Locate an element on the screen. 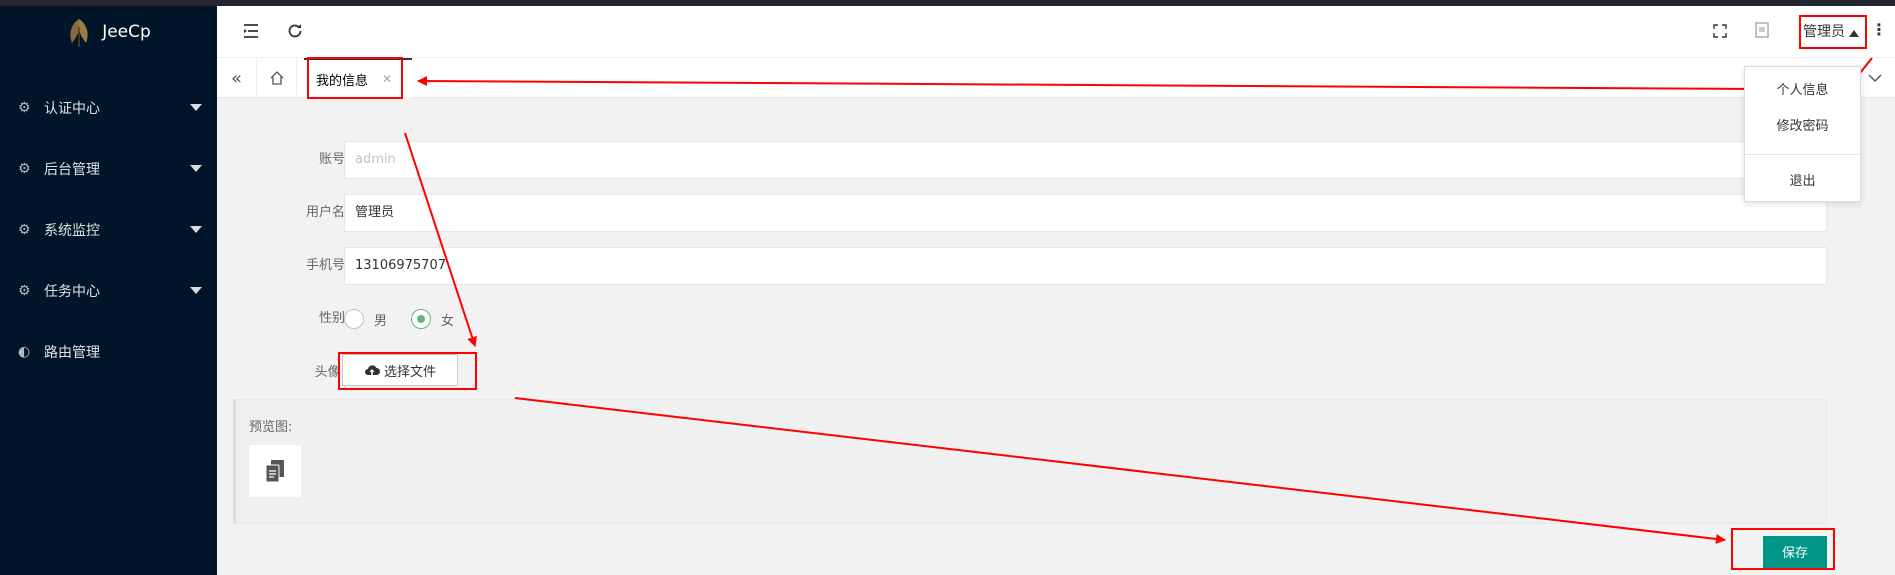 The height and width of the screenshot is (575, 1895). gender-row: 性别 男 女 is located at coordinates (1022, 319).